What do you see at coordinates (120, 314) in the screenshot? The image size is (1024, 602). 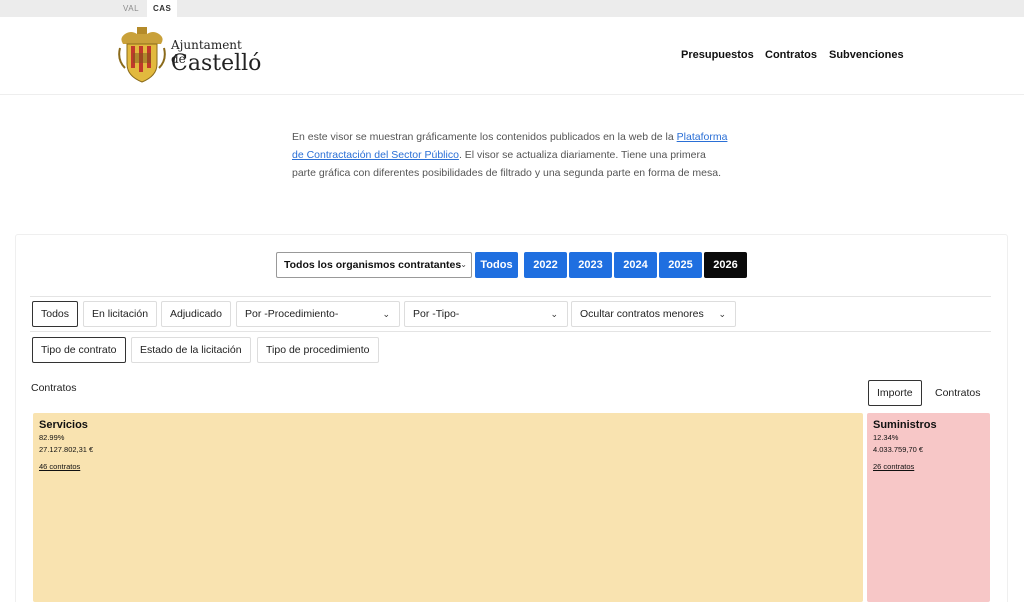 I see `status-en-licitacion-button: En licitación` at bounding box center [120, 314].